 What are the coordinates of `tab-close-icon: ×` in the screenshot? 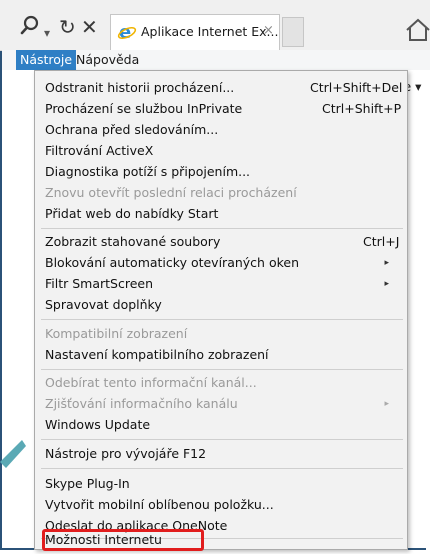 It's located at (268, 30).